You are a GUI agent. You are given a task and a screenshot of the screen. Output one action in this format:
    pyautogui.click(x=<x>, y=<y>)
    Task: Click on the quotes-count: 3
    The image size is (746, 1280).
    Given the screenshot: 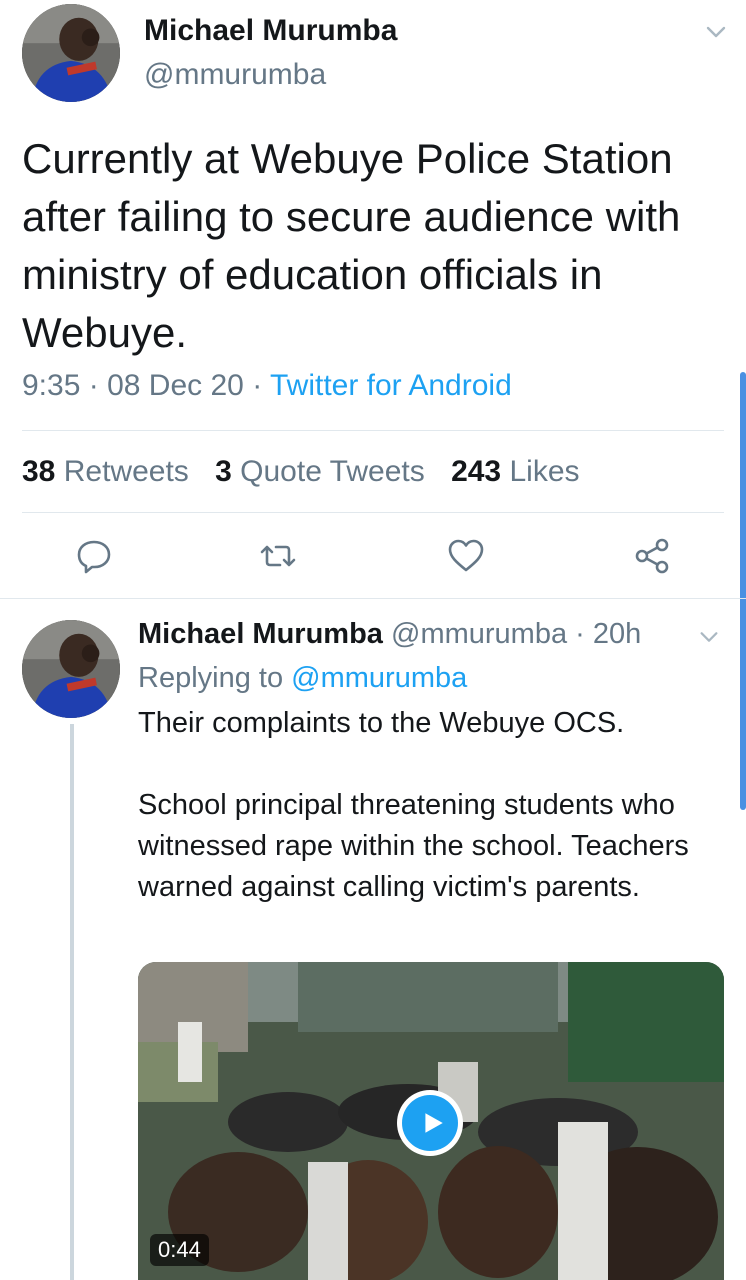 What is the action you would take?
    pyautogui.click(x=223, y=471)
    